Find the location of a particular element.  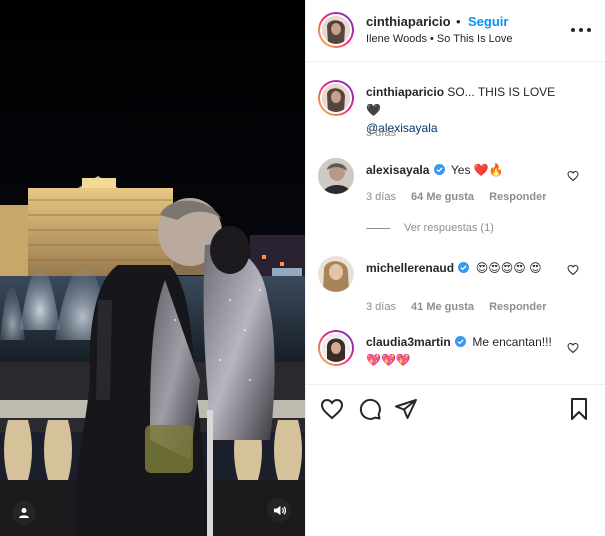

audio-toggle-button is located at coordinates (279, 510).